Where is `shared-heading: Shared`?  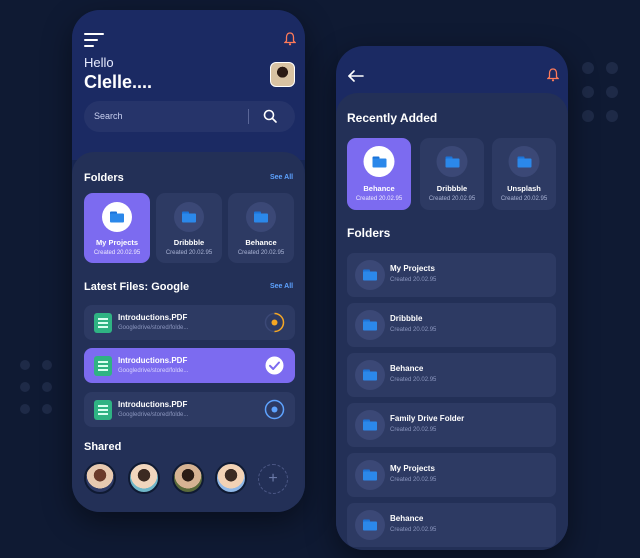 shared-heading: Shared is located at coordinates (103, 447).